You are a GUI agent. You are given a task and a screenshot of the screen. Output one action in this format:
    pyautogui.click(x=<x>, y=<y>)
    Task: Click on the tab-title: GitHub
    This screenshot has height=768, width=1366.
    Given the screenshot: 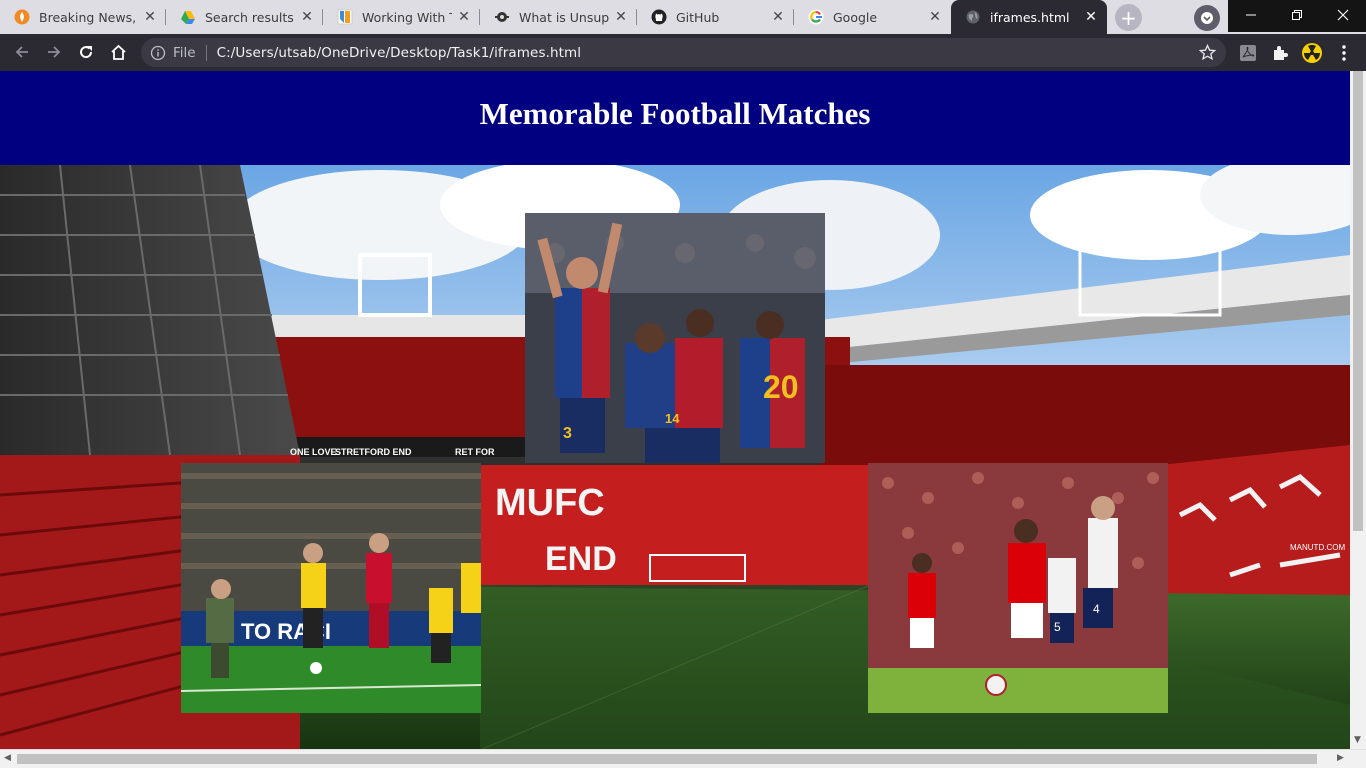 What is the action you would take?
    pyautogui.click(x=698, y=17)
    